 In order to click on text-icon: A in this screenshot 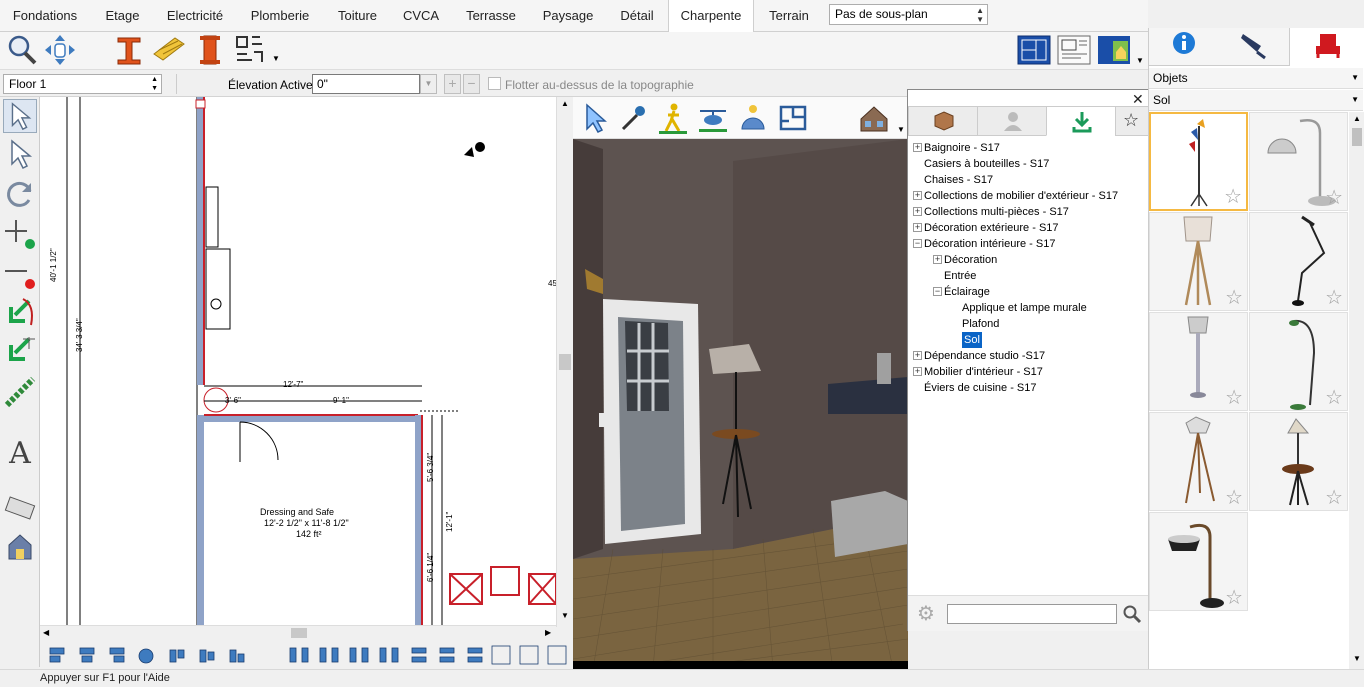, I will do `click(20, 452)`.